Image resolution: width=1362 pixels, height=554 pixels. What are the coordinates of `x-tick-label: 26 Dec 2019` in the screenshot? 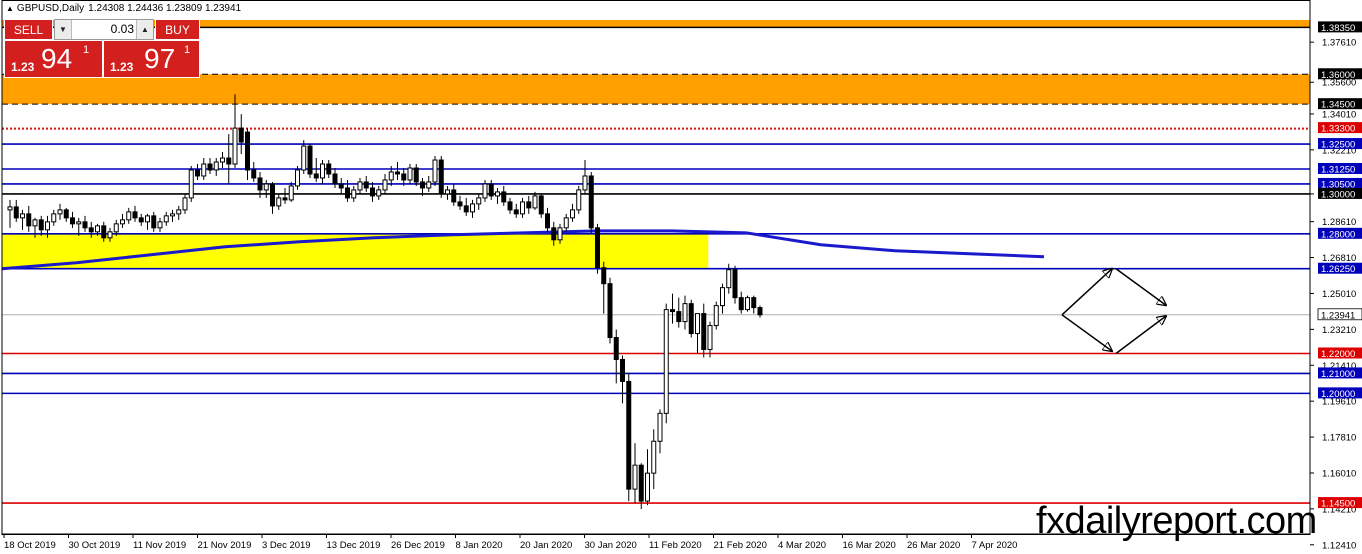 It's located at (418, 545).